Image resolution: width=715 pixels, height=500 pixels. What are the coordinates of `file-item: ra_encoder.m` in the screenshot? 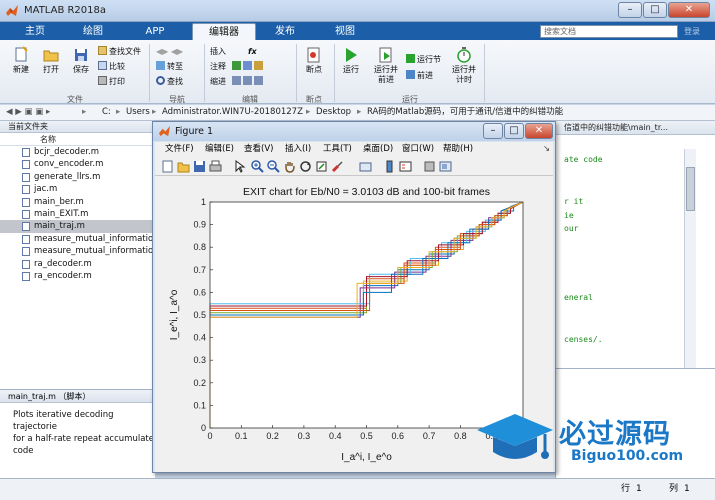 It's located at (77, 276).